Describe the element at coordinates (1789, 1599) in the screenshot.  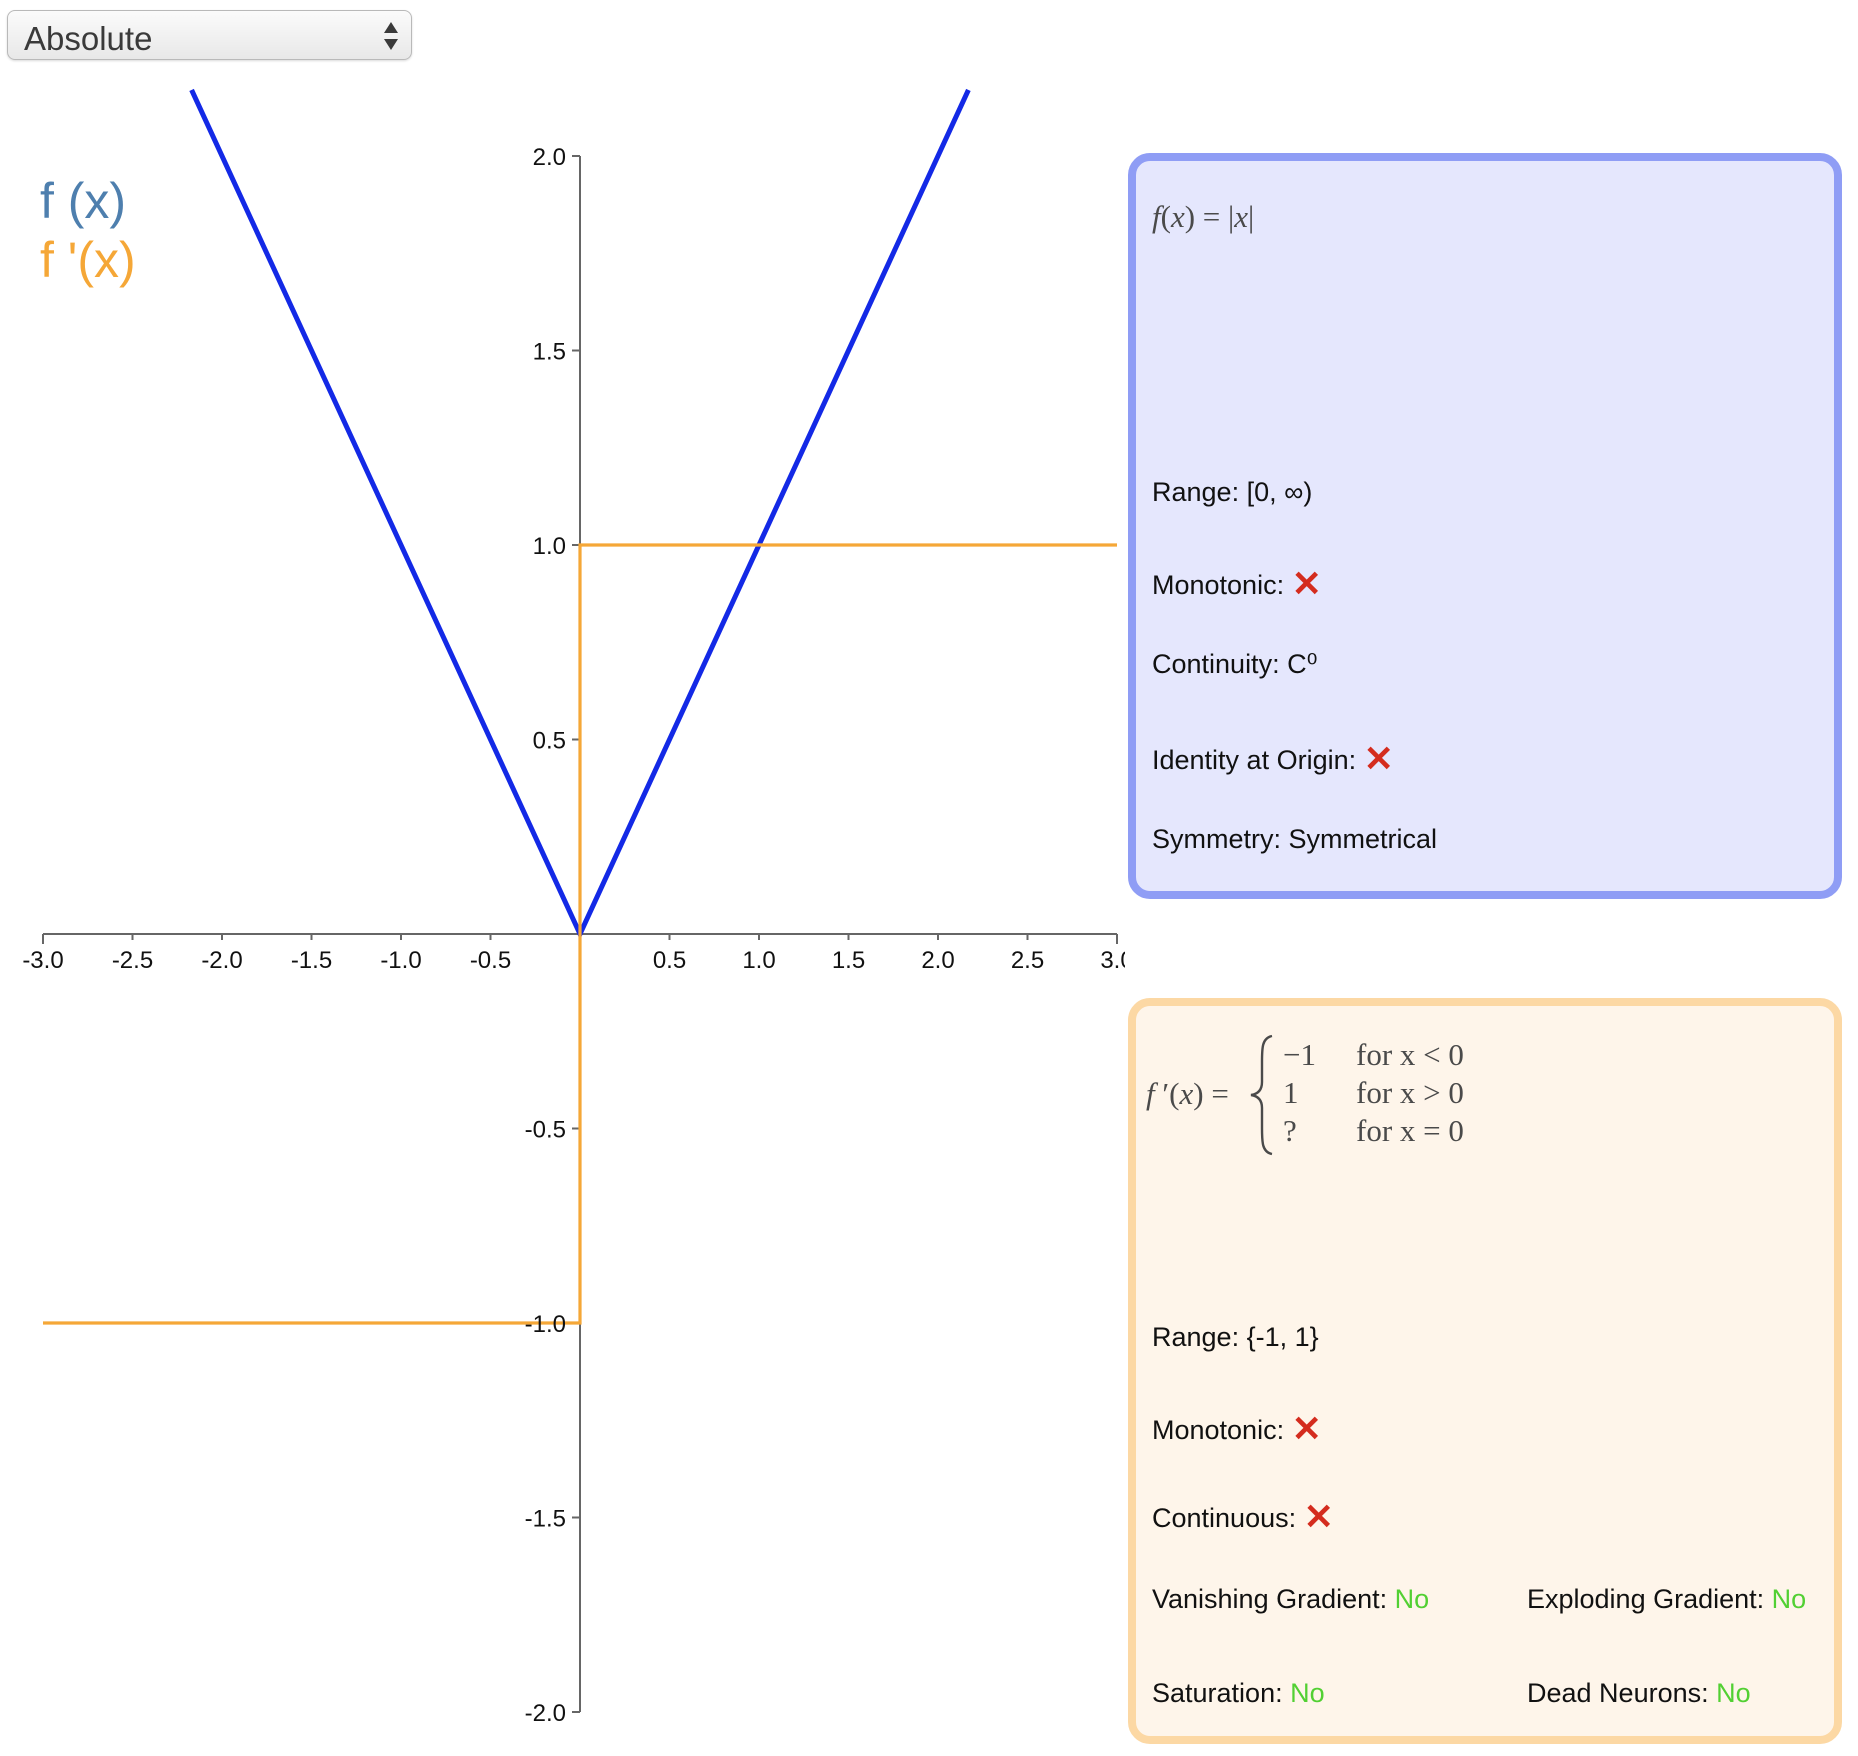
I see `exploding-gradient-value: No` at that location.